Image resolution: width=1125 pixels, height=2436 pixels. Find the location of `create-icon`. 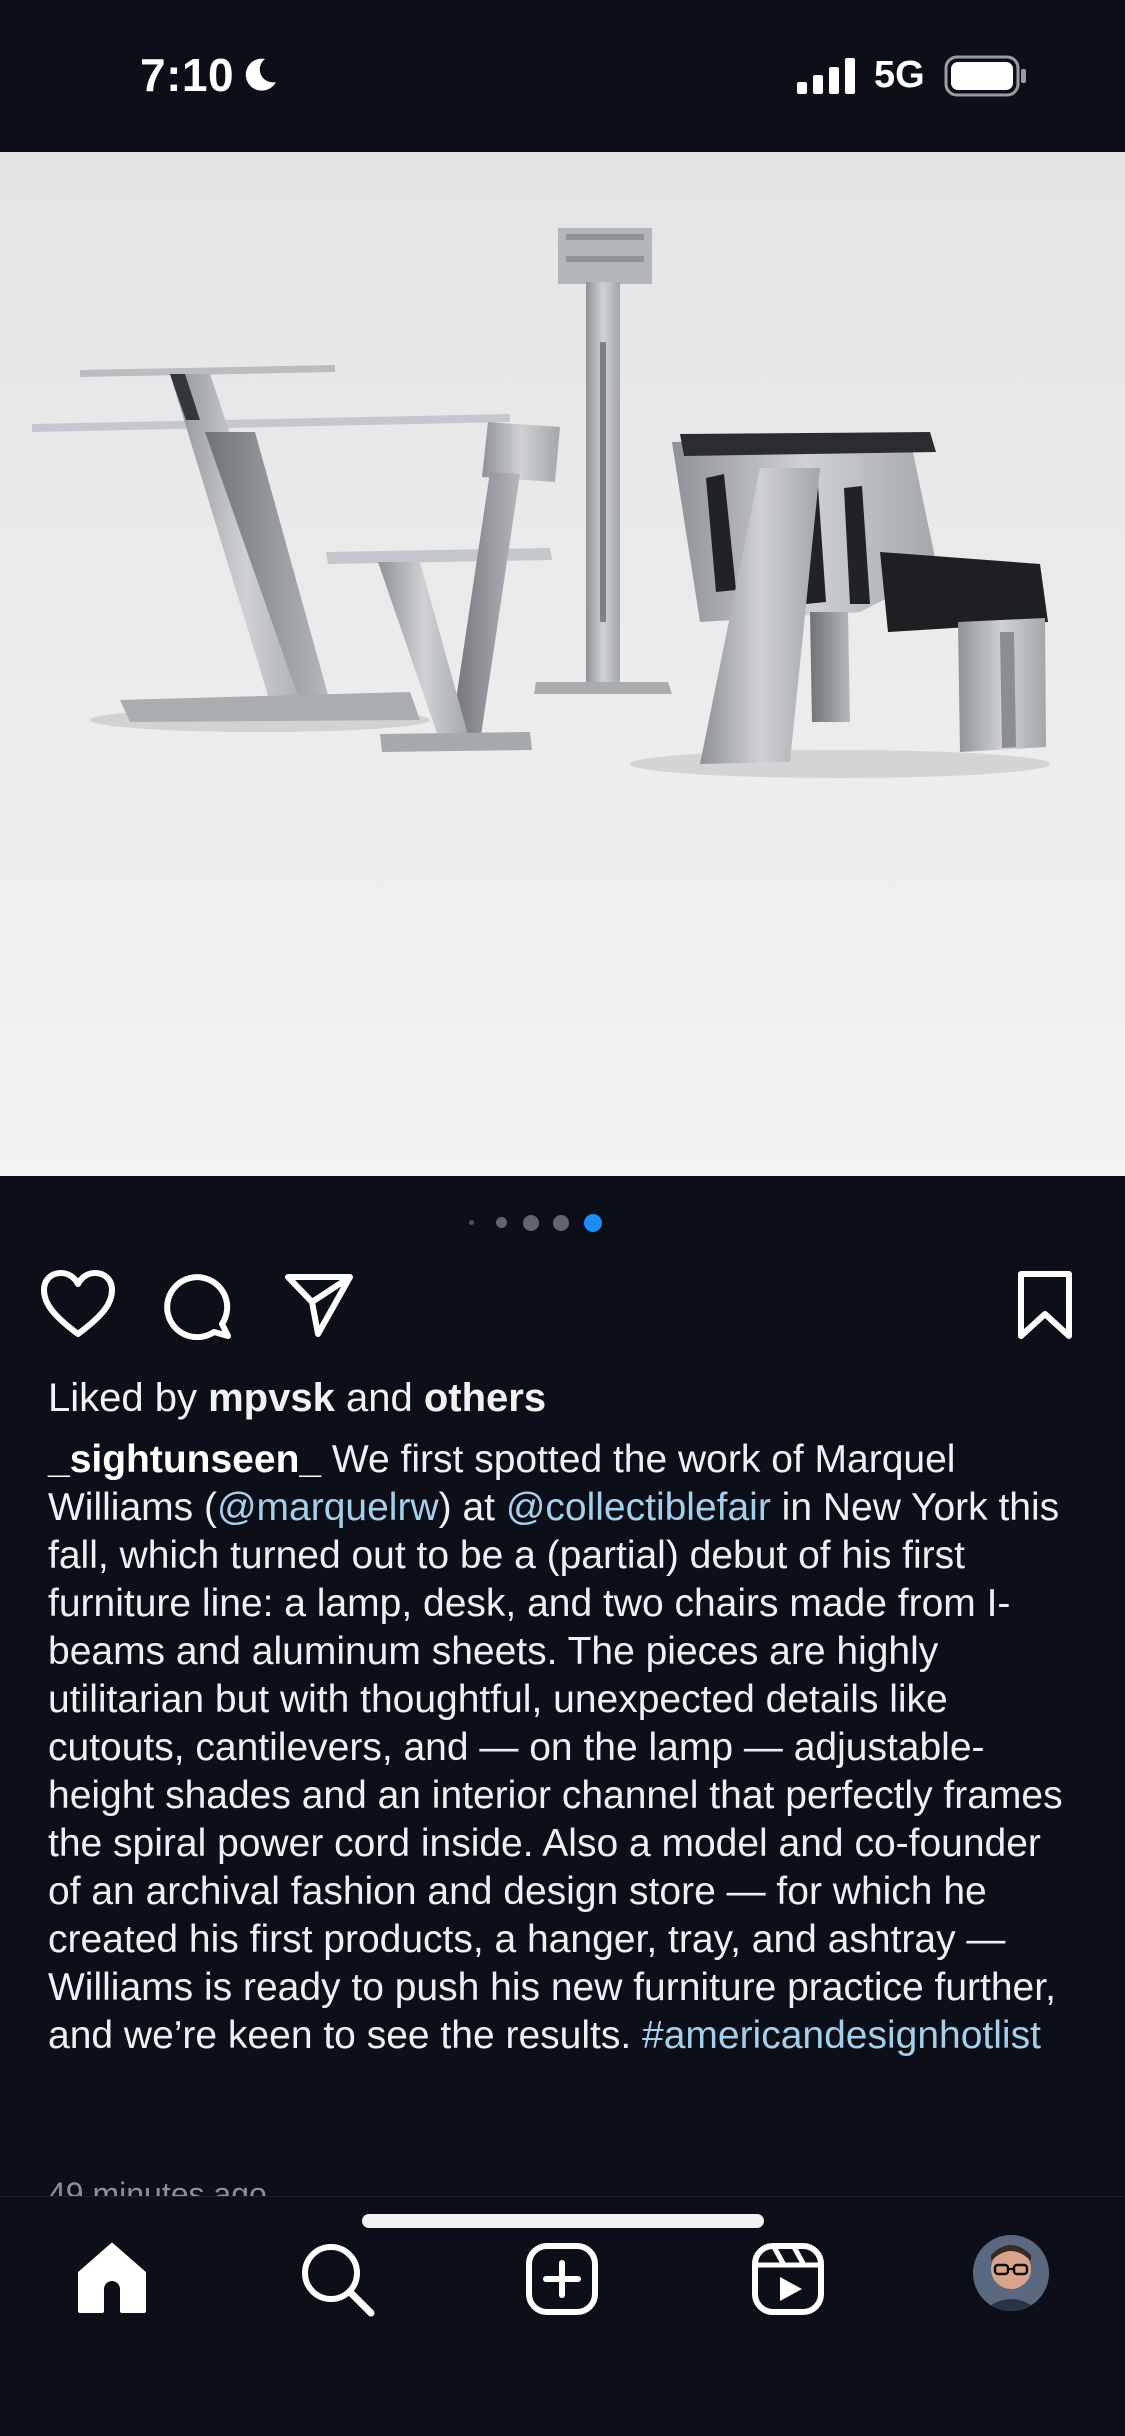

create-icon is located at coordinates (562, 2279).